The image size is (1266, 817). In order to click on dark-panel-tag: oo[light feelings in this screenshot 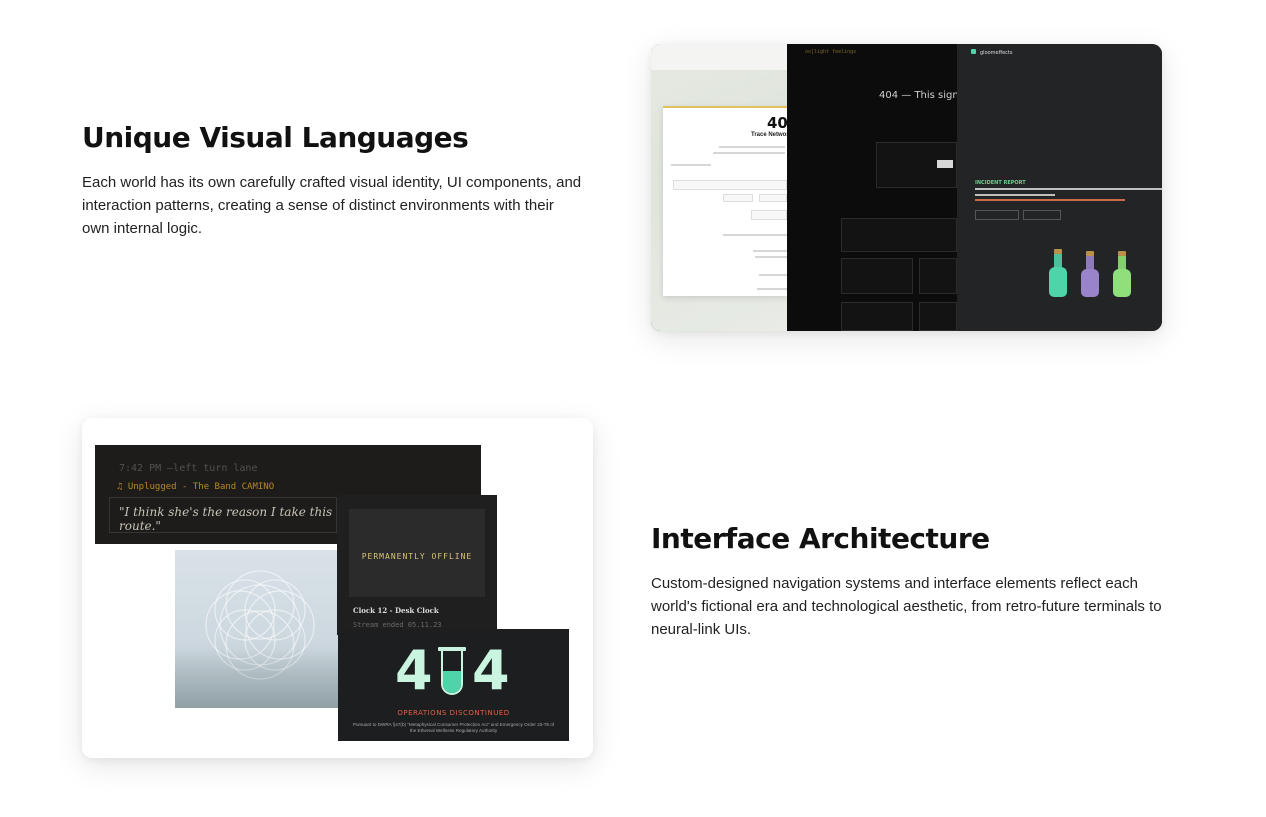, I will do `click(831, 52)`.